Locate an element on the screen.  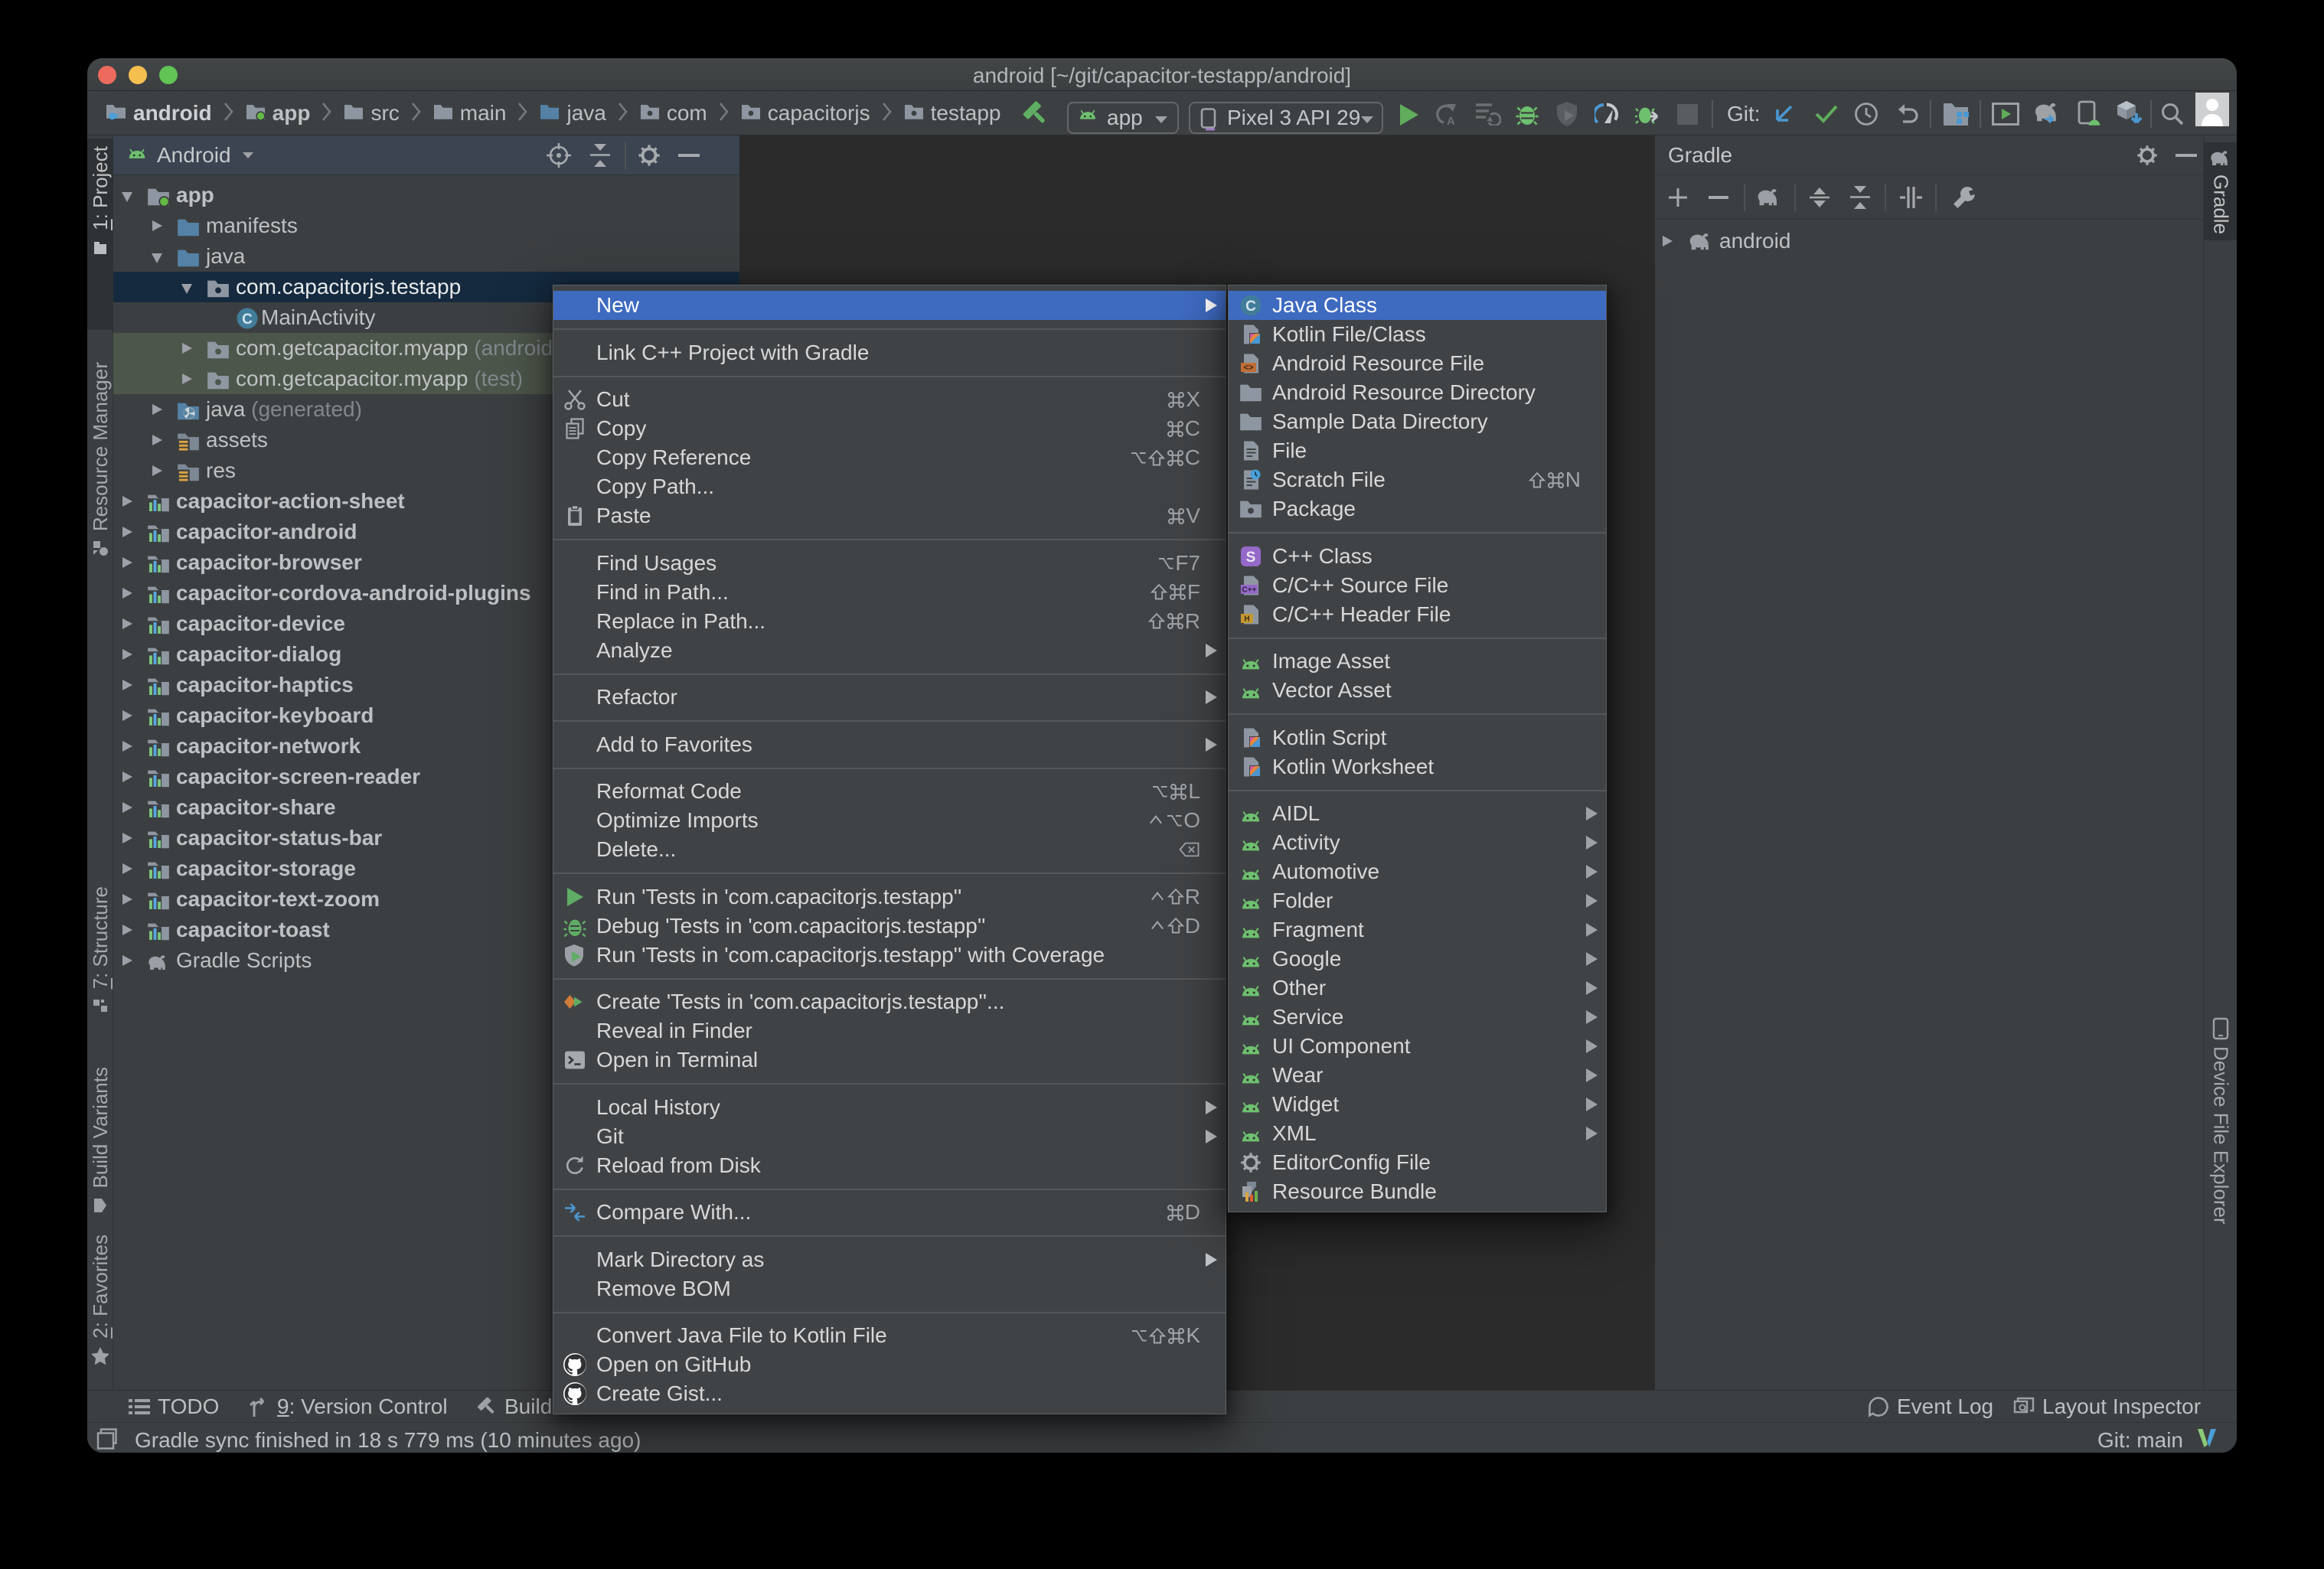
svg-text: A is located at coordinates (1451, 121).